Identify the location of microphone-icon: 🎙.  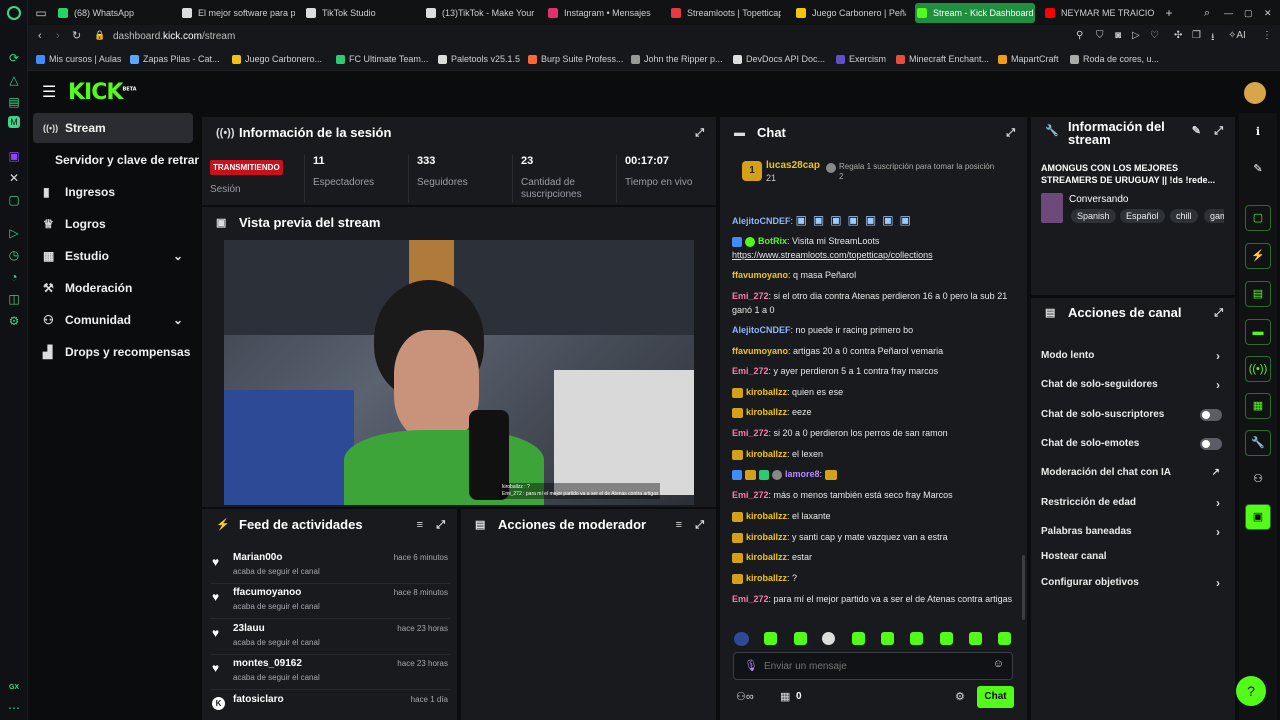
(751, 665).